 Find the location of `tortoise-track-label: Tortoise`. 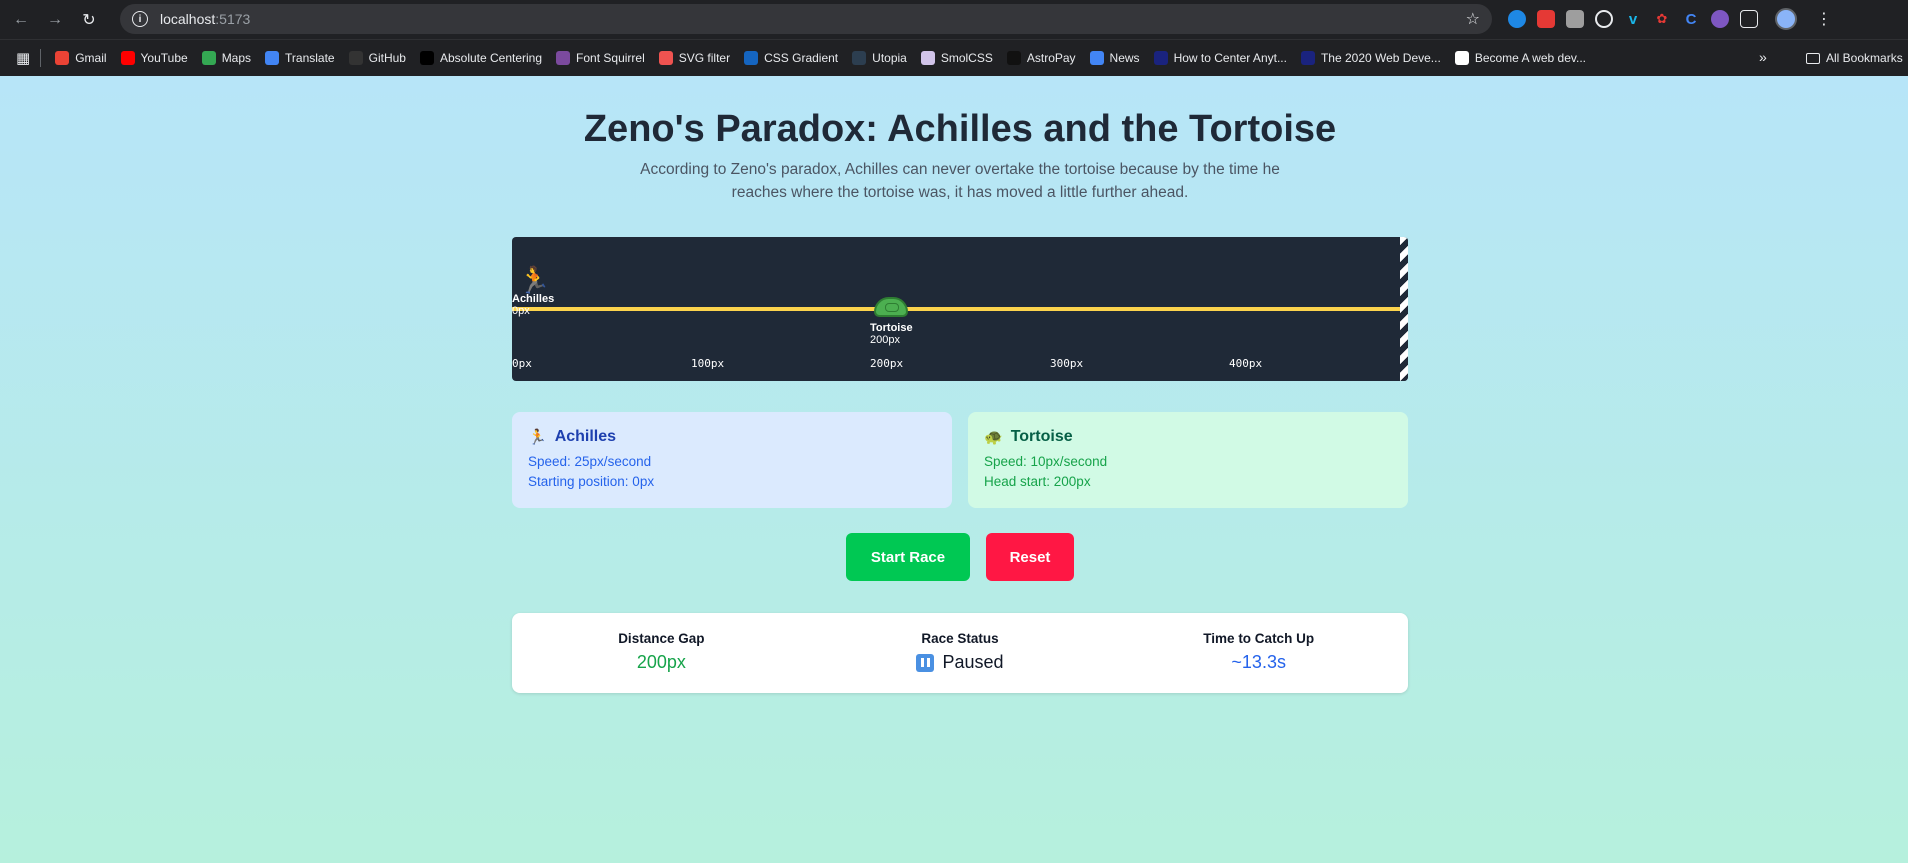

tortoise-track-label: Tortoise is located at coordinates (891, 328).